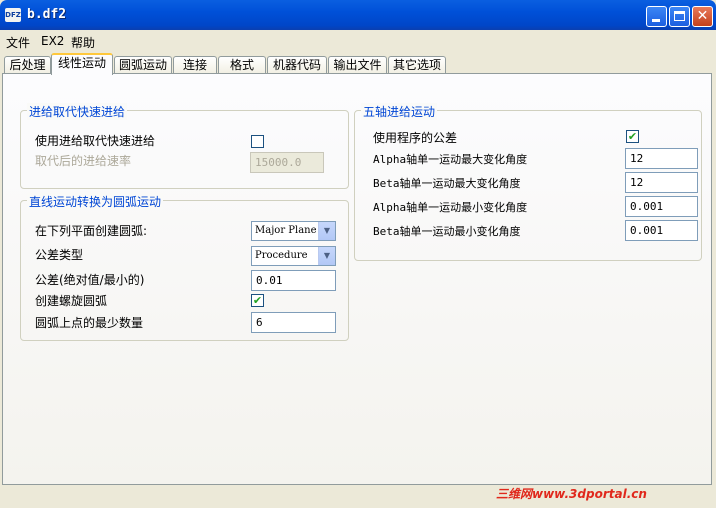 The image size is (716, 508). What do you see at coordinates (59, 255) in the screenshot?
I see `tolerance-type-label: 公差类型` at bounding box center [59, 255].